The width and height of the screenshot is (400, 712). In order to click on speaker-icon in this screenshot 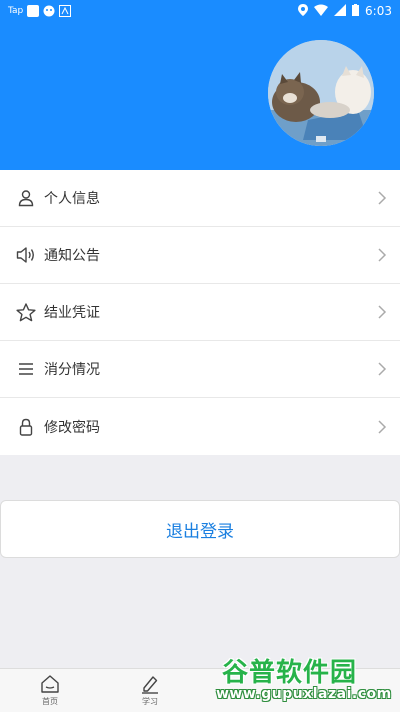, I will do `click(26, 255)`.